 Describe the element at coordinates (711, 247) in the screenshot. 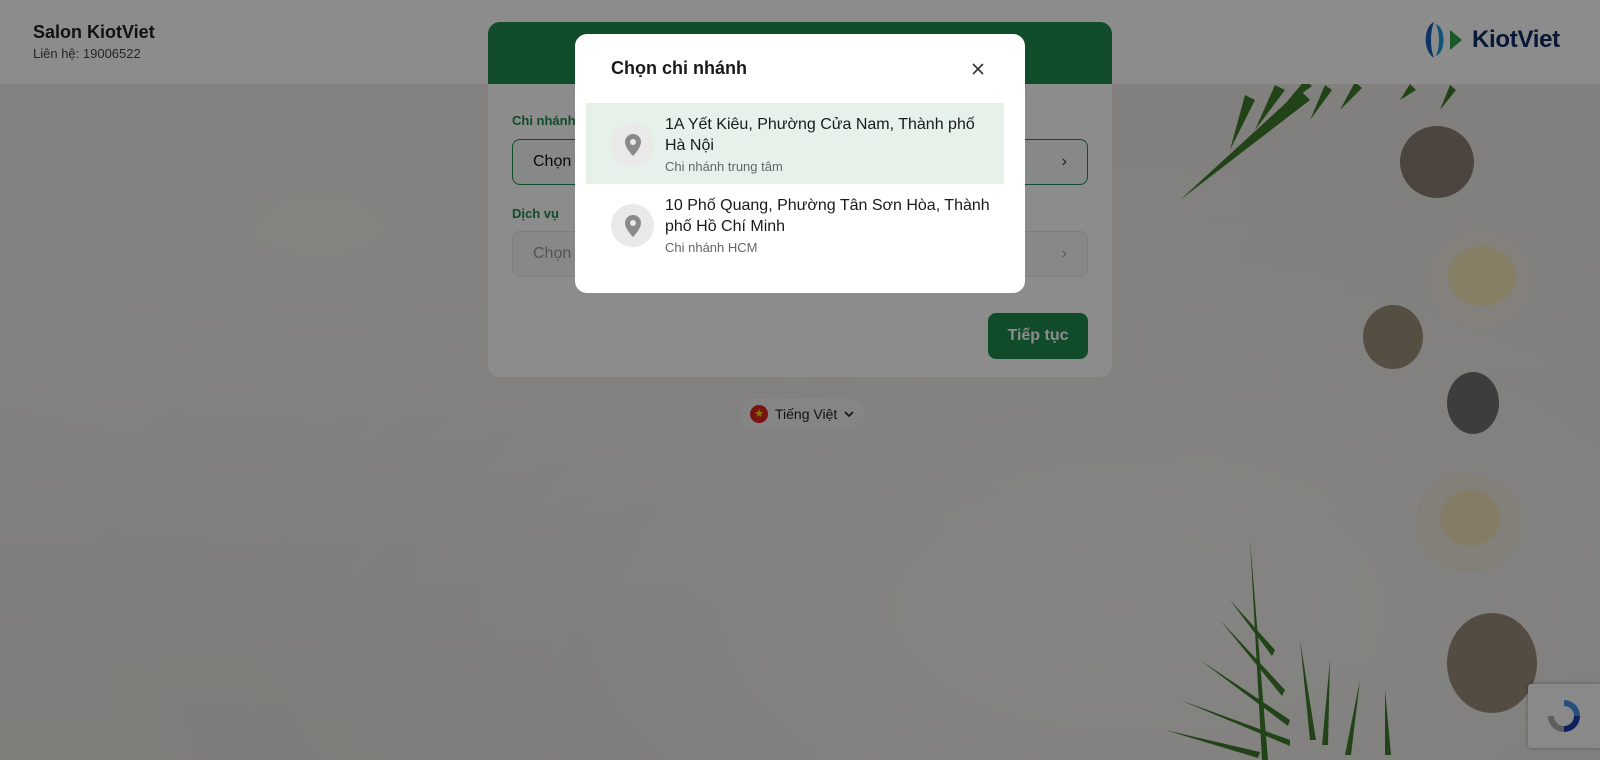

I see `branch-name: Chi nhánh HCM` at that location.